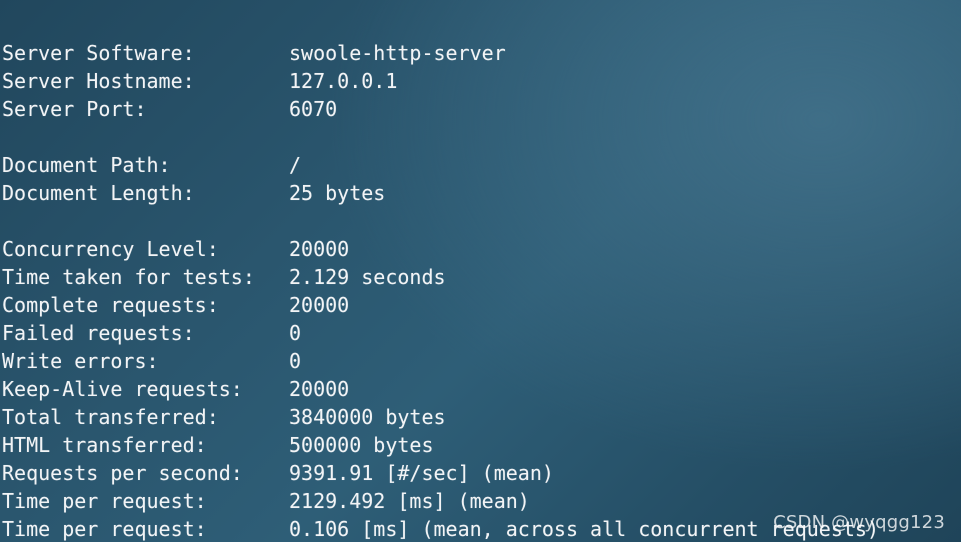  I want to click on html-transferred-row: HTML transferred: 500000 bytes, so click(479, 445).